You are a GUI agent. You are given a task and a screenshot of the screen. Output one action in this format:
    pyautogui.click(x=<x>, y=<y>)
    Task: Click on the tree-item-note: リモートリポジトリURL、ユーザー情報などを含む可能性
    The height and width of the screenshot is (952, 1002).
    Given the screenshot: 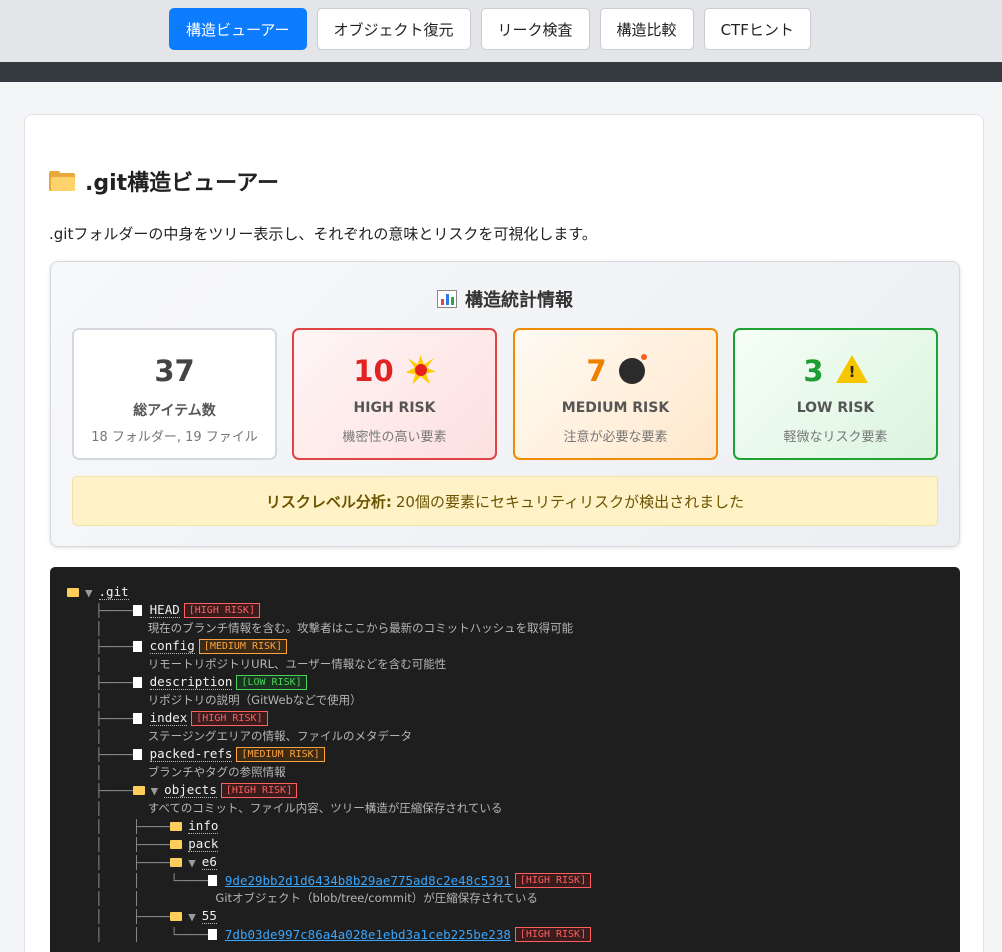 What is the action you would take?
    pyautogui.click(x=297, y=664)
    